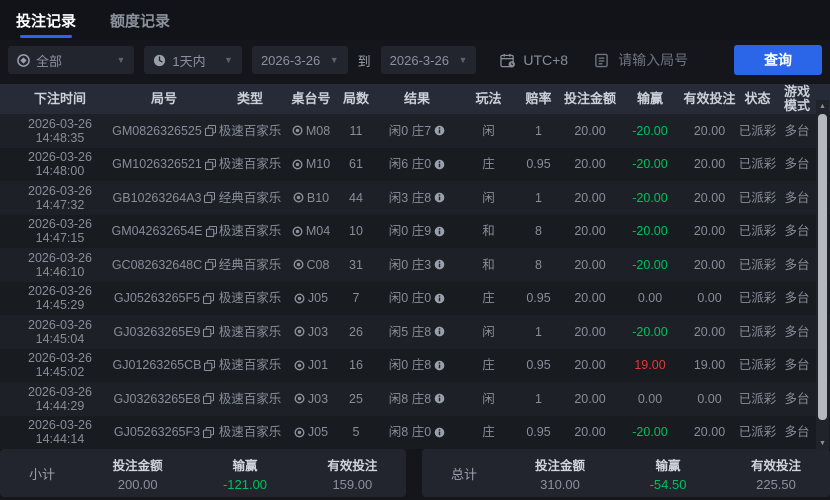 This screenshot has width=830, height=500. What do you see at coordinates (649, 98) in the screenshot?
I see `column-header-winloss: 输赢` at bounding box center [649, 98].